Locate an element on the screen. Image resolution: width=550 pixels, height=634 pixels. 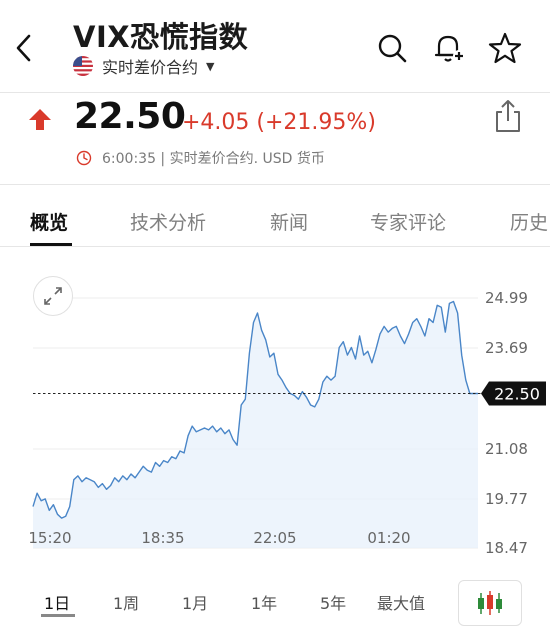
x-tick-label: 15:20 is located at coordinates (49, 538).